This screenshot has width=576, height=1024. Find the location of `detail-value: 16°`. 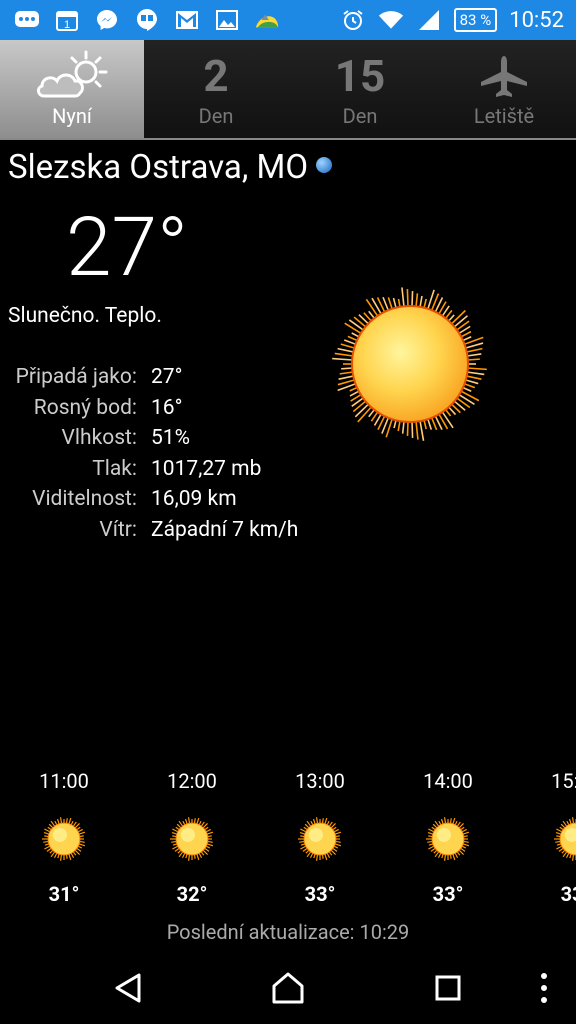

detail-value: 16° is located at coordinates (167, 407).